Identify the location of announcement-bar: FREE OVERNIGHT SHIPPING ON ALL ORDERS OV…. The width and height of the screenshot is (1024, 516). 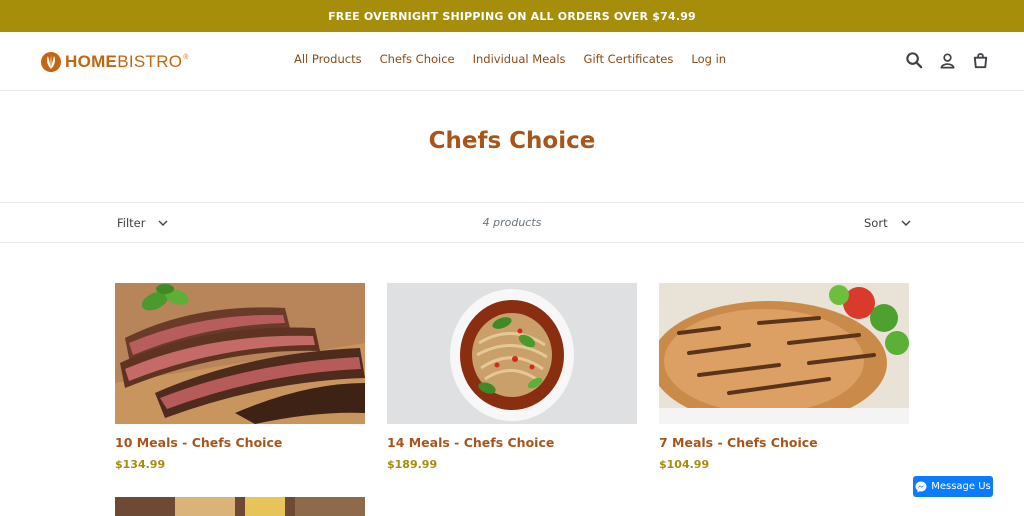
(512, 16).